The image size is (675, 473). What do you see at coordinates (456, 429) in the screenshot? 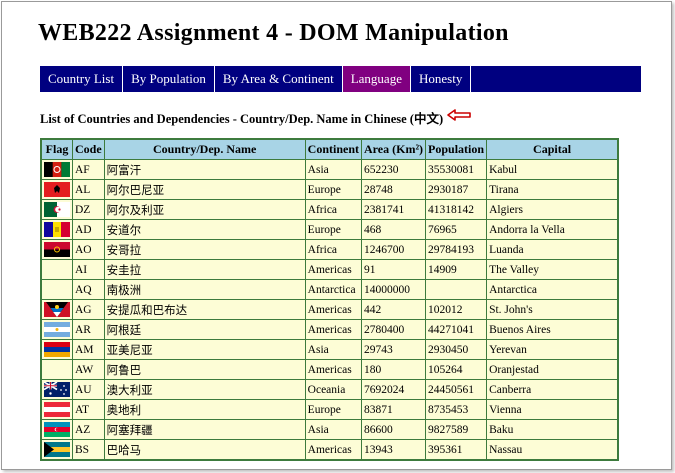
I see `population-cell: 9827589` at bounding box center [456, 429].